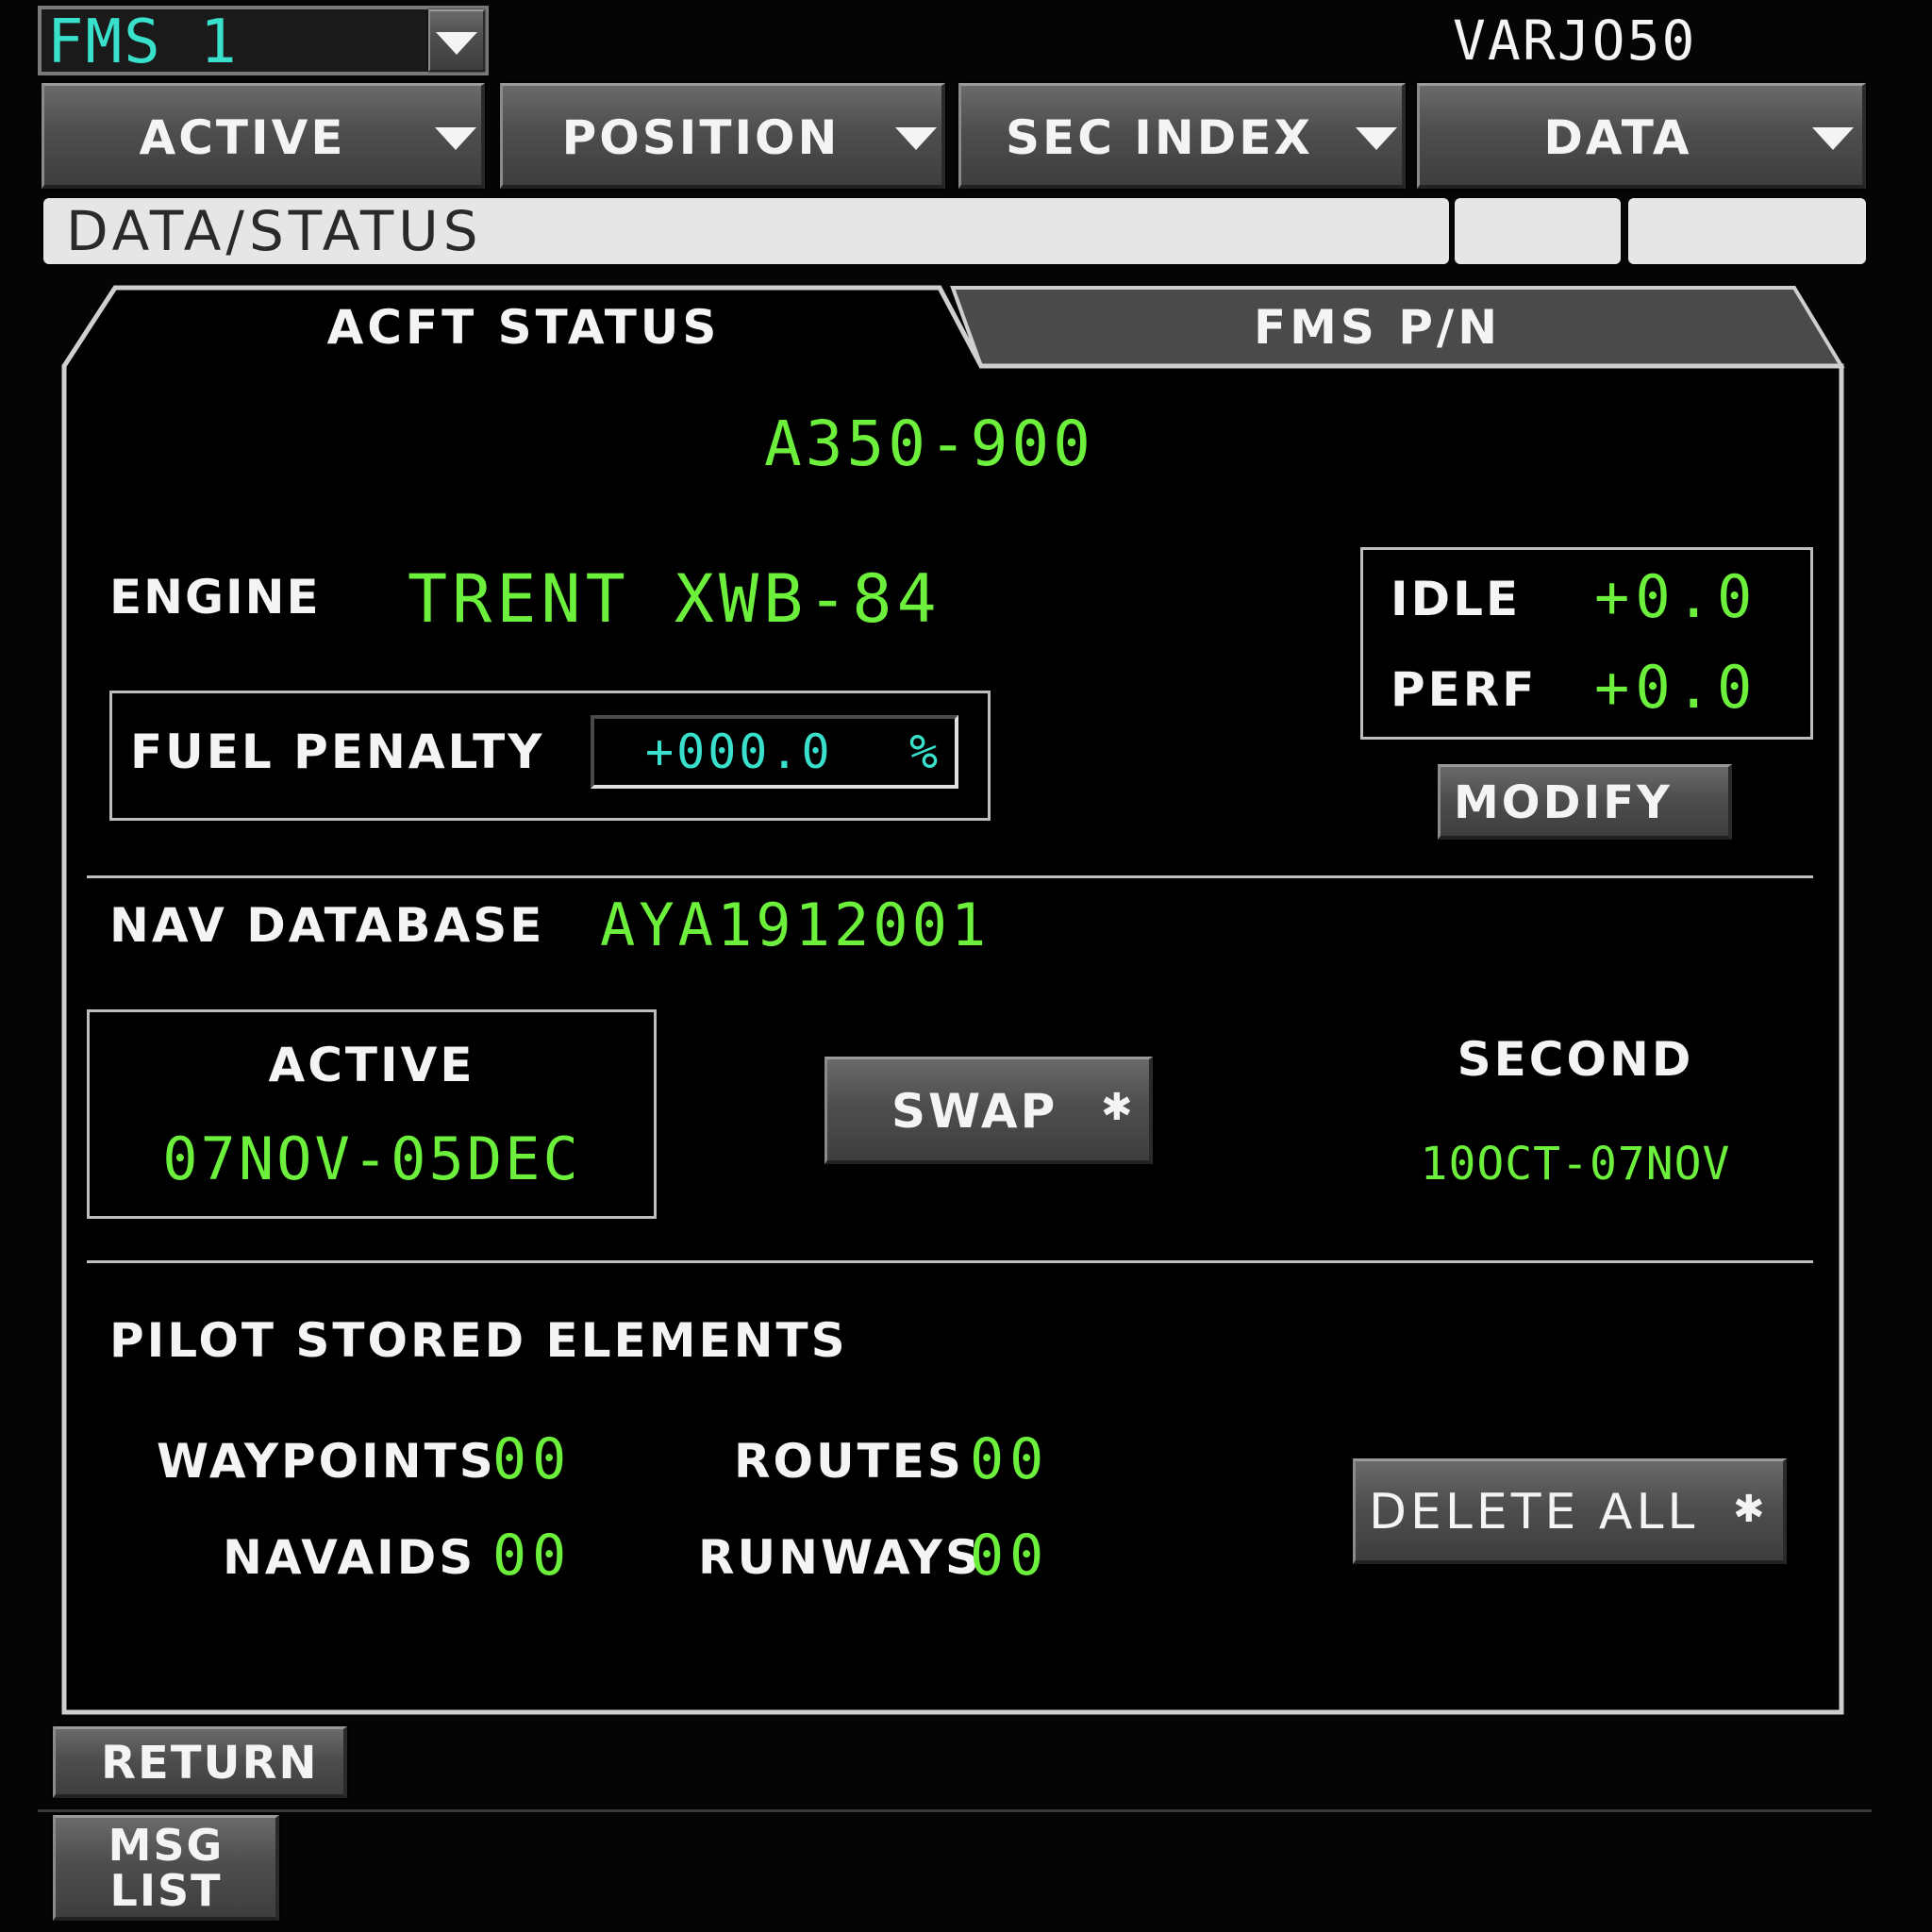 This screenshot has height=1932, width=1932. What do you see at coordinates (533, 1556) in the screenshot?
I see `navaids-value: 00` at bounding box center [533, 1556].